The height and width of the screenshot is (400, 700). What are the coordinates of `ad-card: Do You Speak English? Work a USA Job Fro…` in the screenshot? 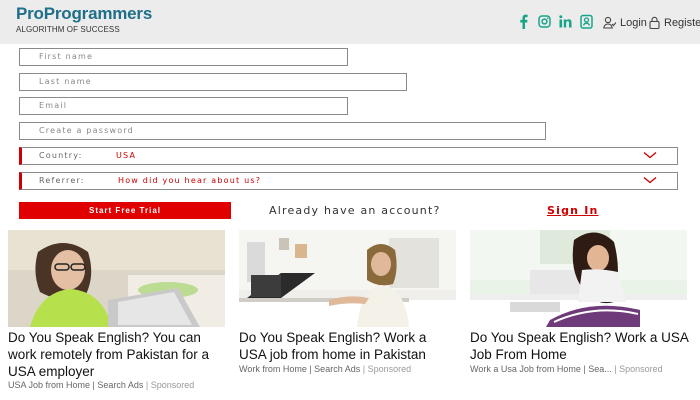 It's located at (579, 302).